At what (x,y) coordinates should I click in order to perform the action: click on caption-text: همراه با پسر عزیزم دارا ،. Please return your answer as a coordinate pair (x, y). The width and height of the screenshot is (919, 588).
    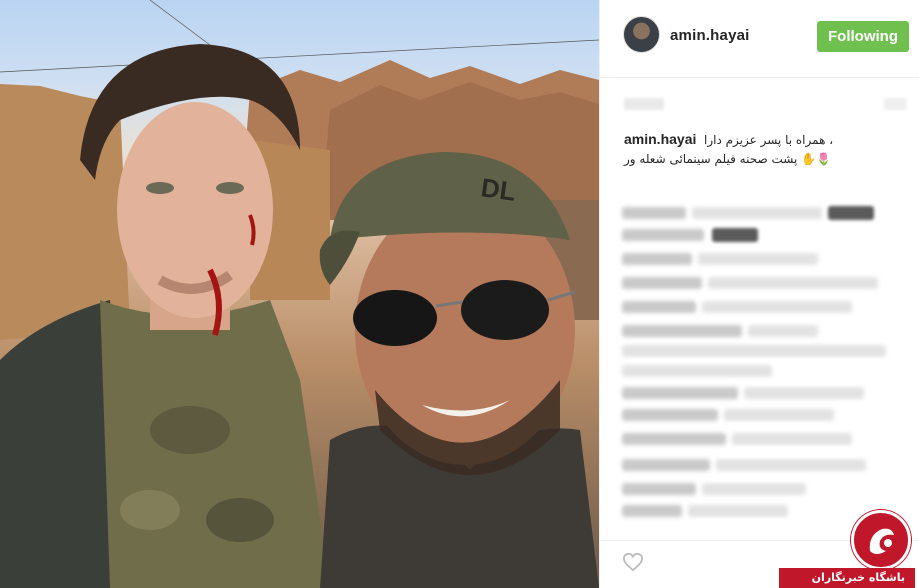
    Looking at the image, I should click on (769, 140).